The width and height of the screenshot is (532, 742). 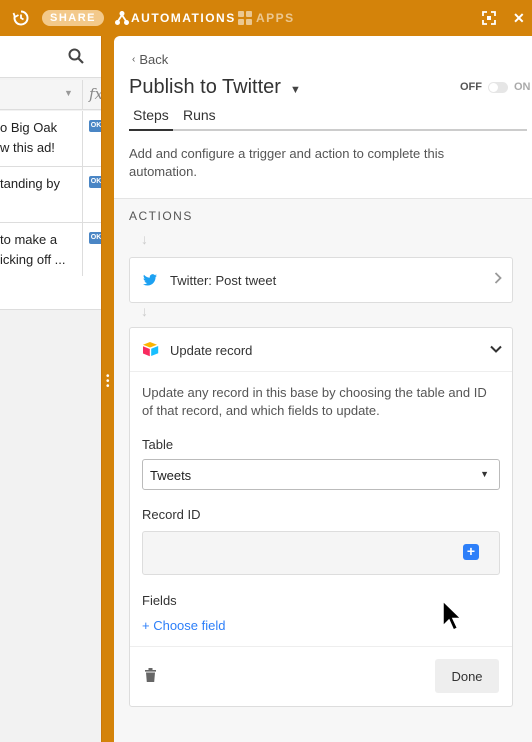 I want to click on table-row-empty, so click(x=51, y=293).